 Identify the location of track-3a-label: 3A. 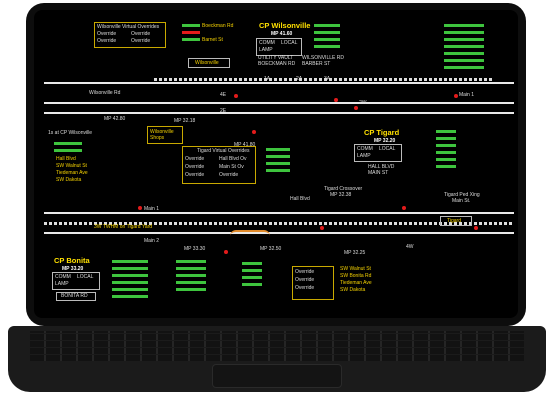
(327, 79).